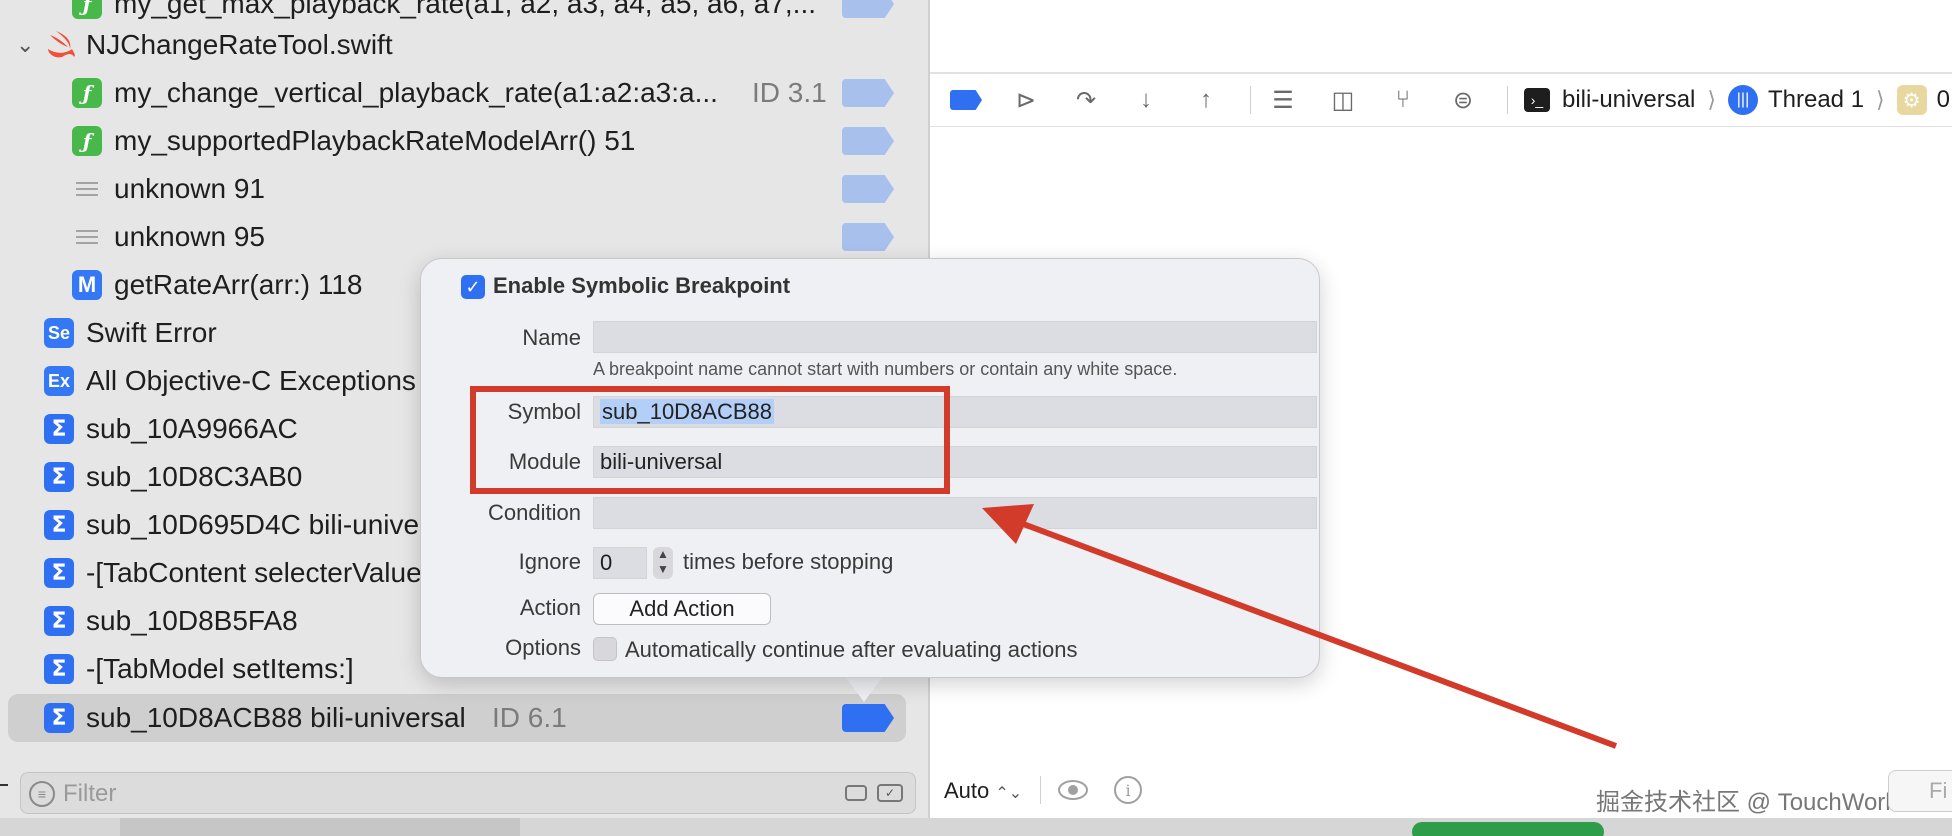  What do you see at coordinates (1508, 829) in the screenshot?
I see `status-pill` at bounding box center [1508, 829].